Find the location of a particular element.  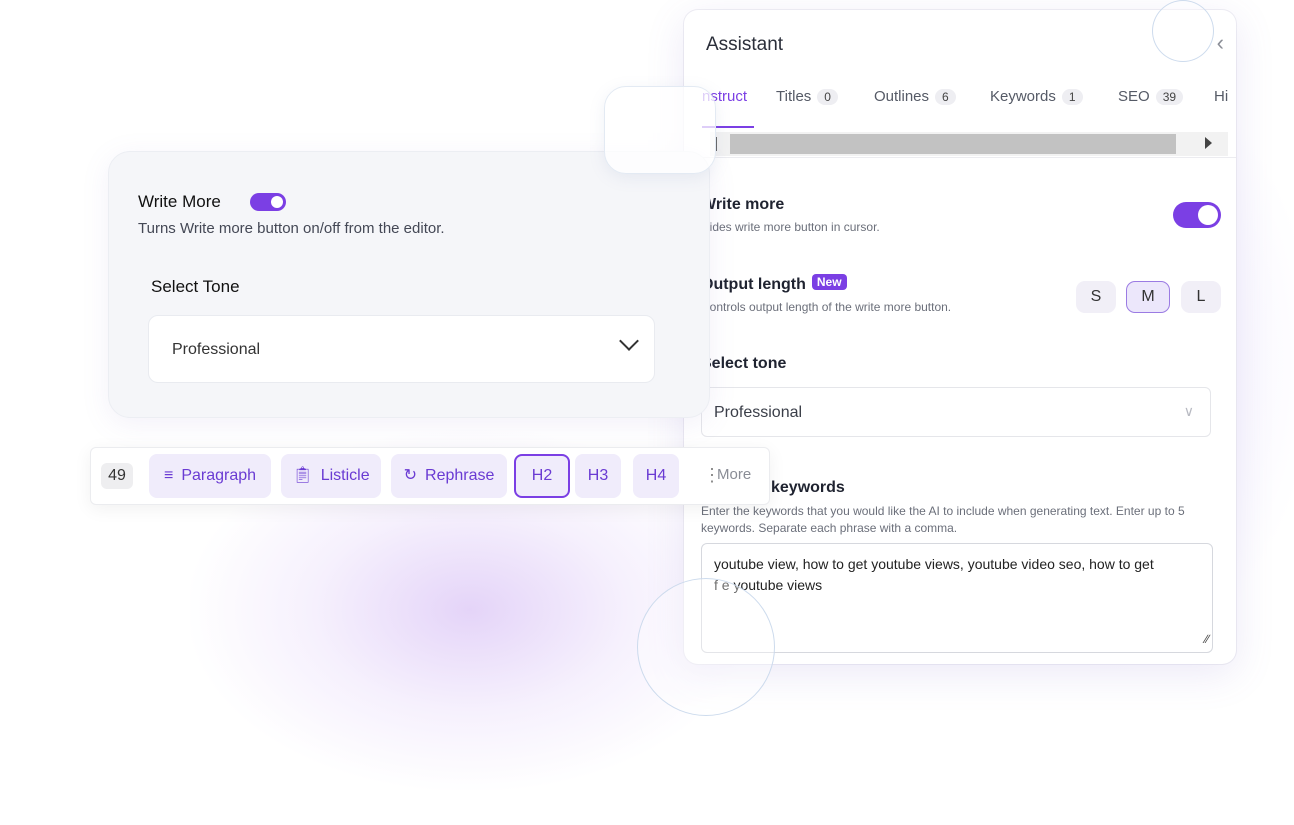

keywords-line-2: f e youtube views is located at coordinates (768, 585).